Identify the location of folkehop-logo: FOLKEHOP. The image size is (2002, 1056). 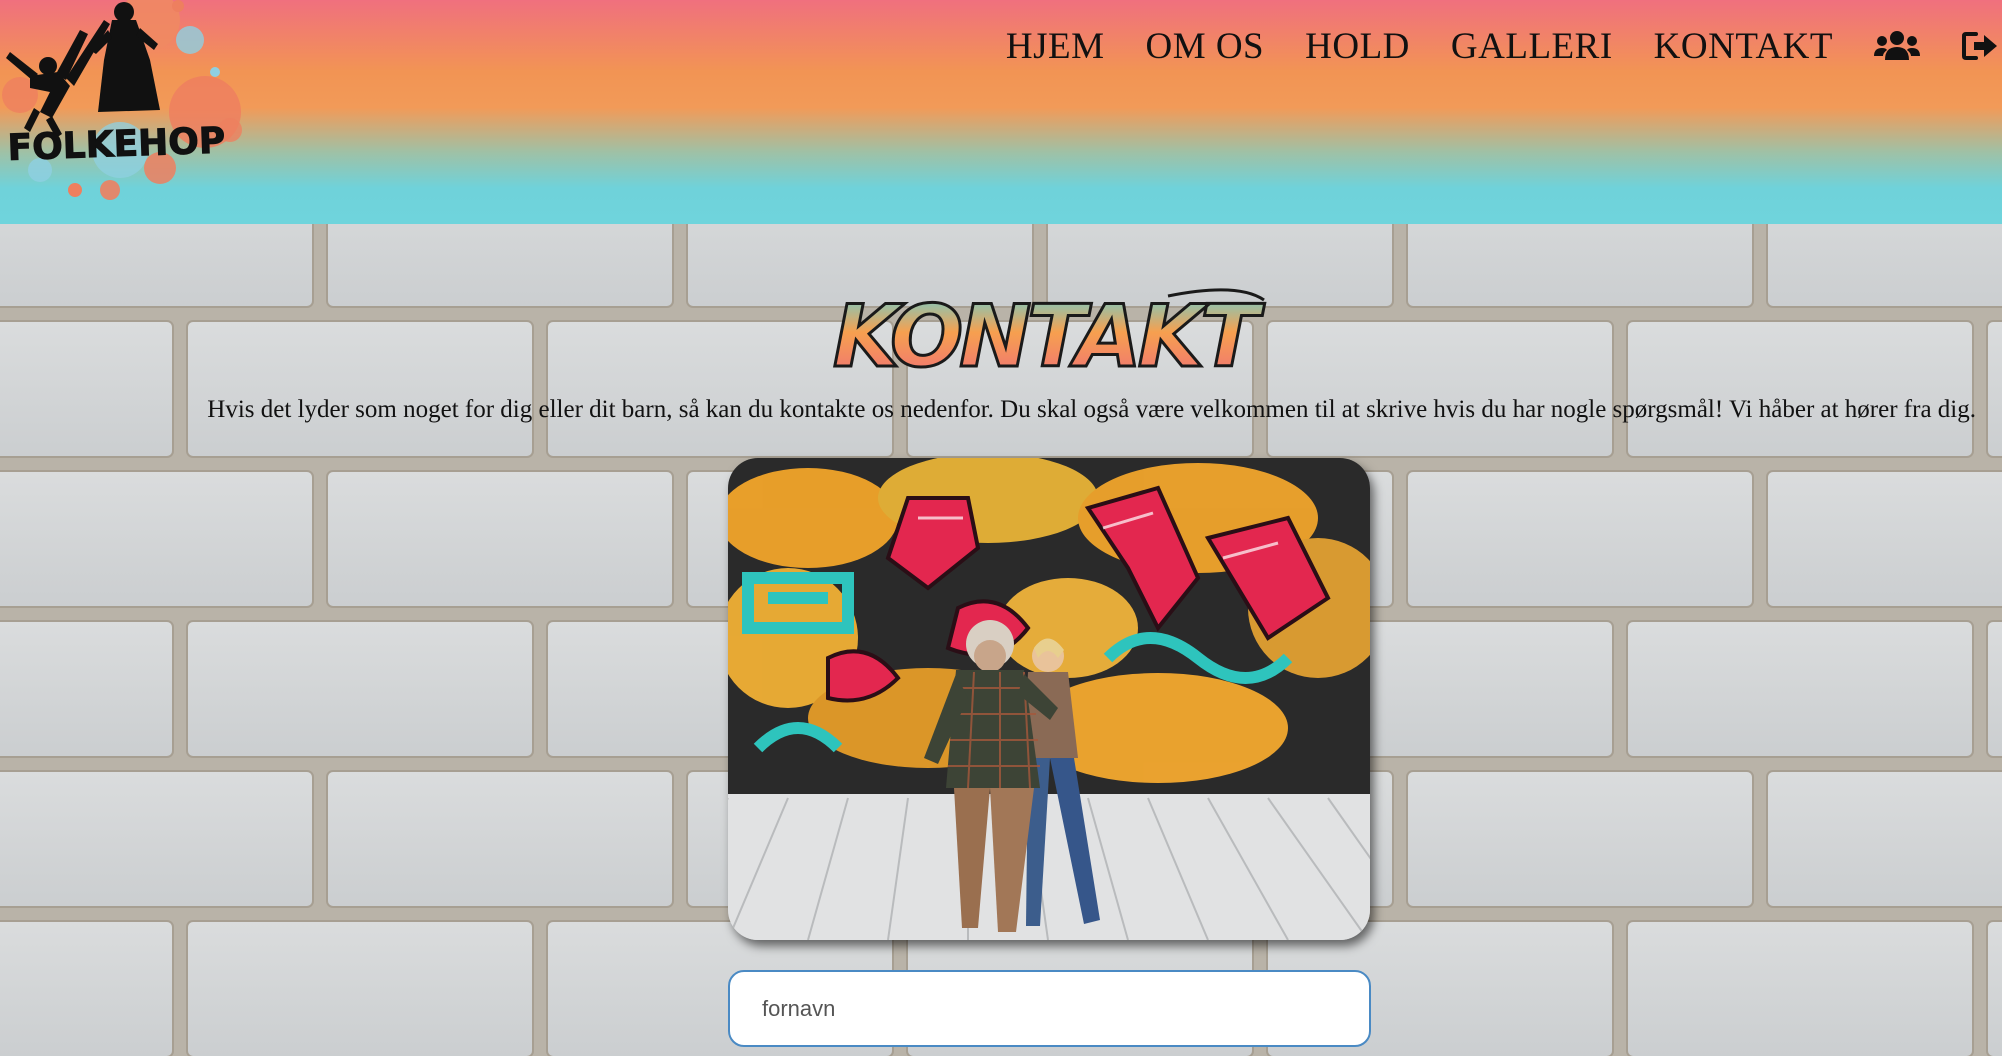
(125, 108).